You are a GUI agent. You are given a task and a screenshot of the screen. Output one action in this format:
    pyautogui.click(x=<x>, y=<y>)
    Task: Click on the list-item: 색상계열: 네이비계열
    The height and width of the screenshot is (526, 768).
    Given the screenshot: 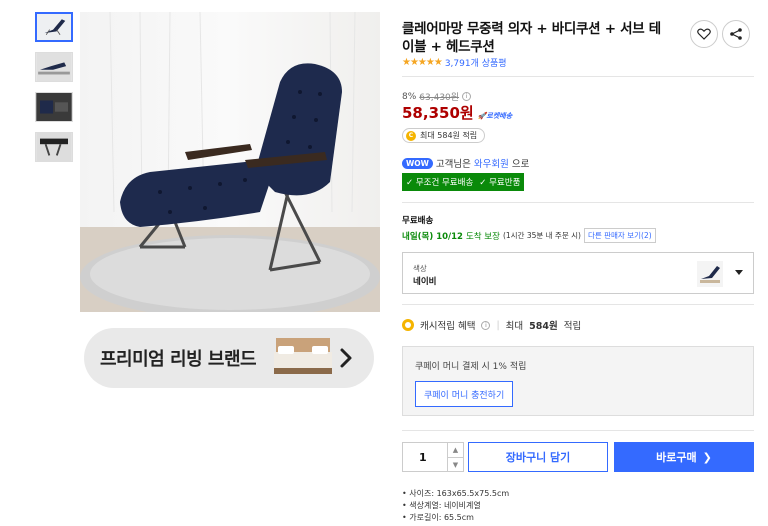 What is the action you would take?
    pyautogui.click(x=455, y=506)
    